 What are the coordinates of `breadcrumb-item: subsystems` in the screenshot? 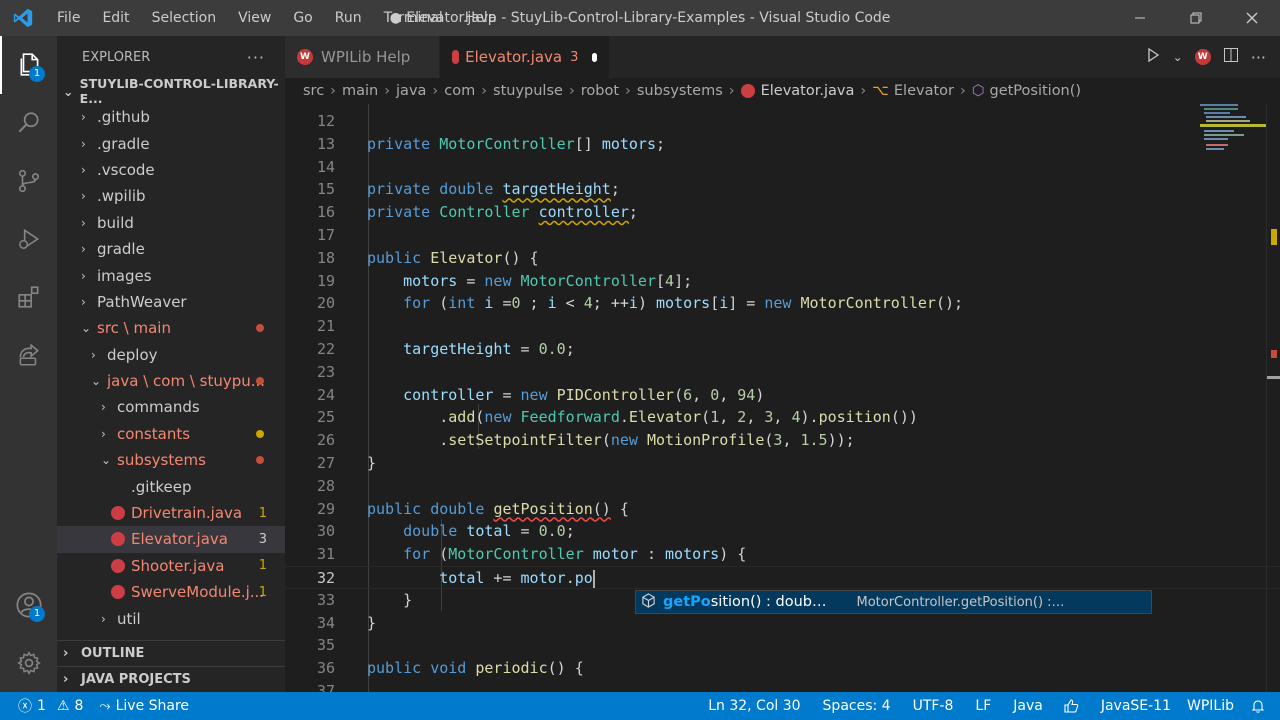 It's located at (680, 91).